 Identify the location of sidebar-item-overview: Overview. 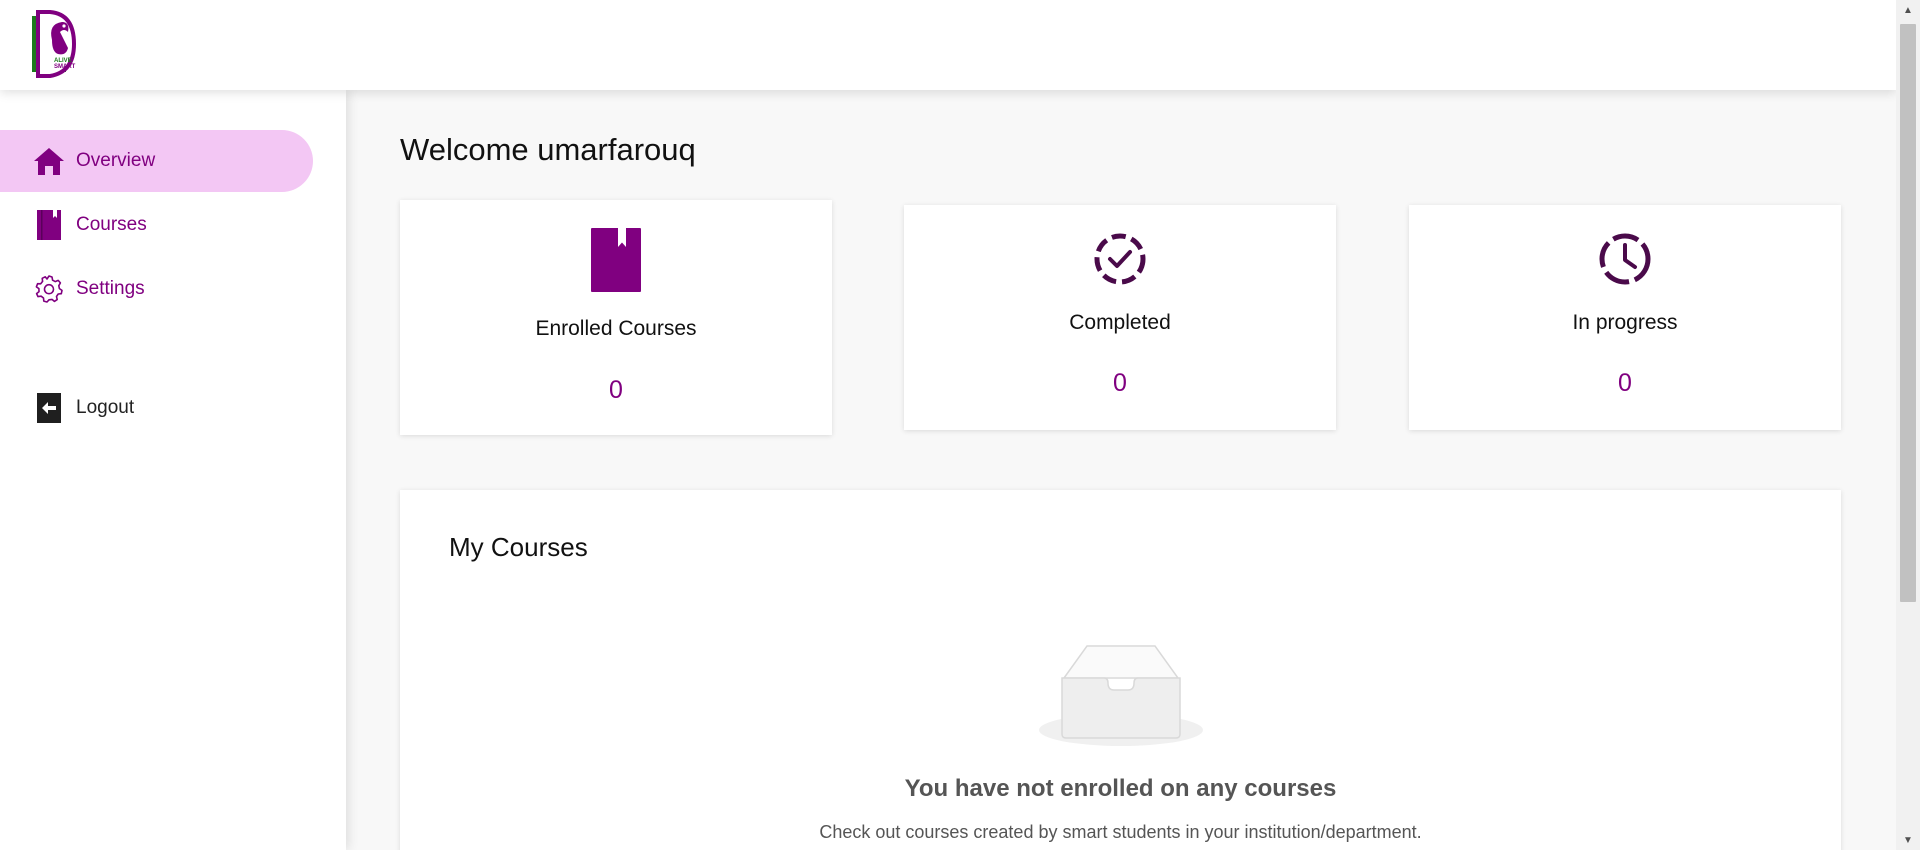
(156, 161).